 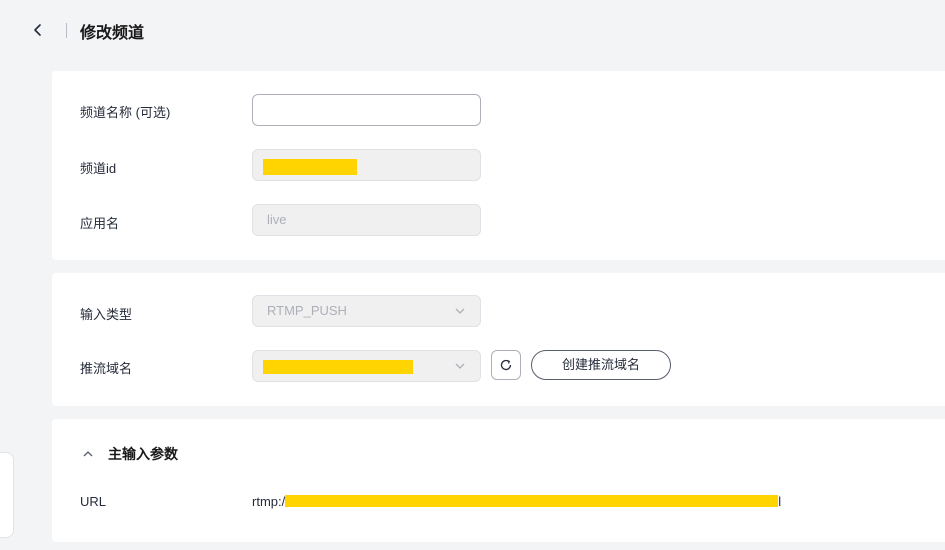 I want to click on redacted-url, so click(x=532, y=501).